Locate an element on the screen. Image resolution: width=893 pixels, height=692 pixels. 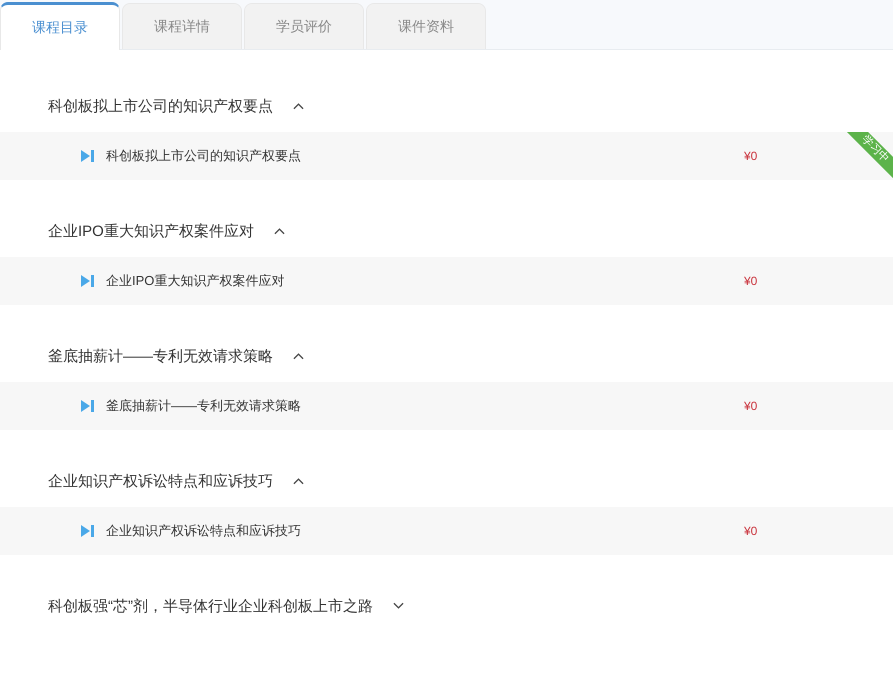
section-title: 科创板拟上市公司的知识产权要点 is located at coordinates (160, 106).